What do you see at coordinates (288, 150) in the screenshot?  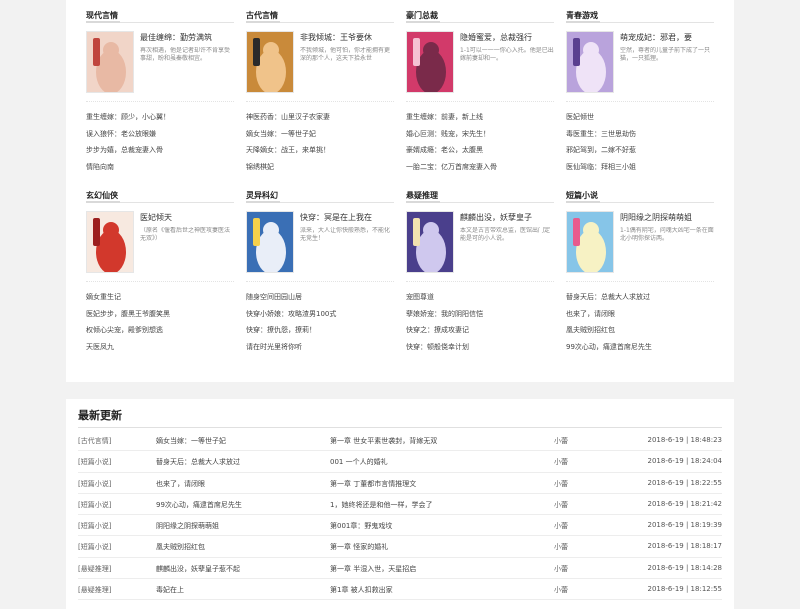 I see `book-link: 天降嫡女：战王，来单挑！` at bounding box center [288, 150].